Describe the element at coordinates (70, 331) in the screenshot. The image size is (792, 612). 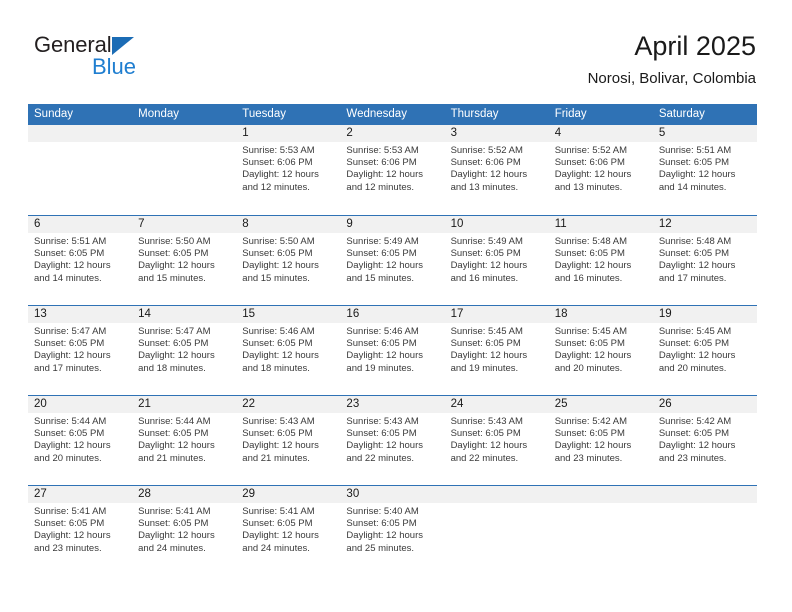
I see `sunrise-text: Sunrise: 5:47 AM` at that location.